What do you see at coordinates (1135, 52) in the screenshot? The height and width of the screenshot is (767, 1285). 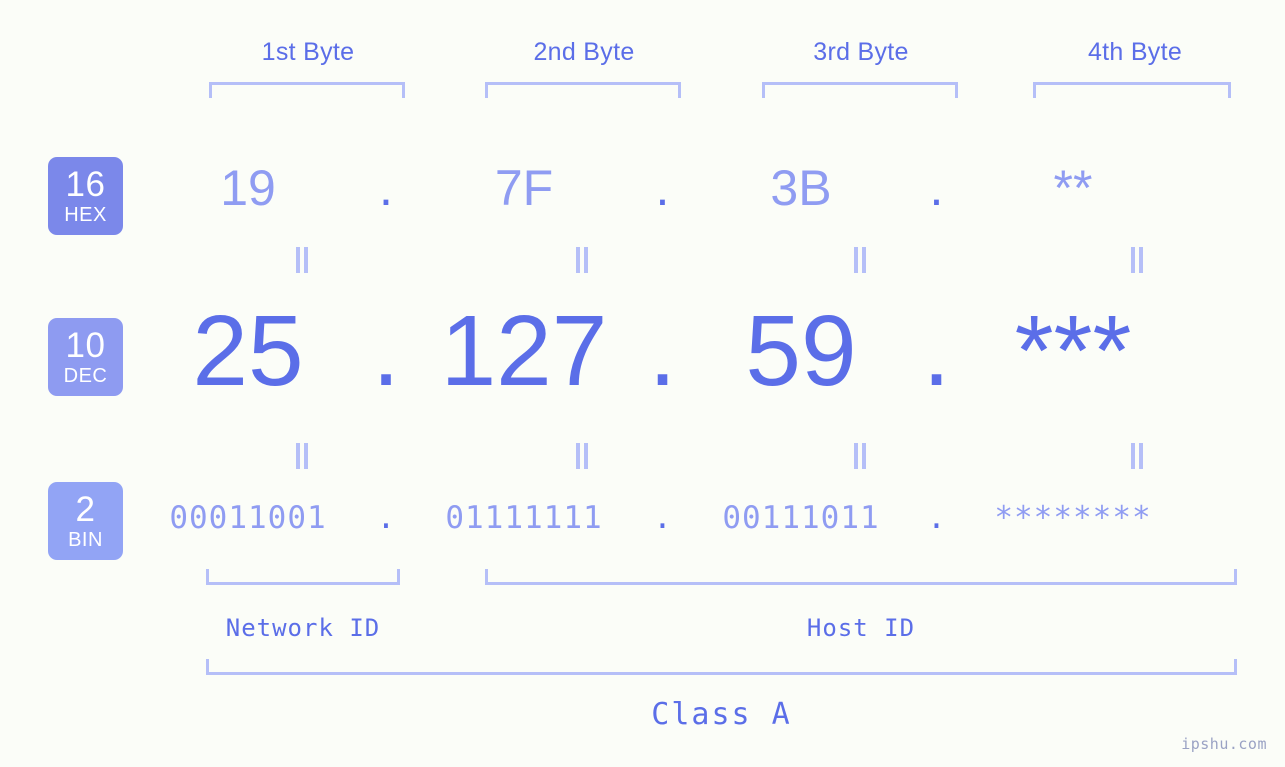 I see `byte-header-4: 4th Byte` at bounding box center [1135, 52].